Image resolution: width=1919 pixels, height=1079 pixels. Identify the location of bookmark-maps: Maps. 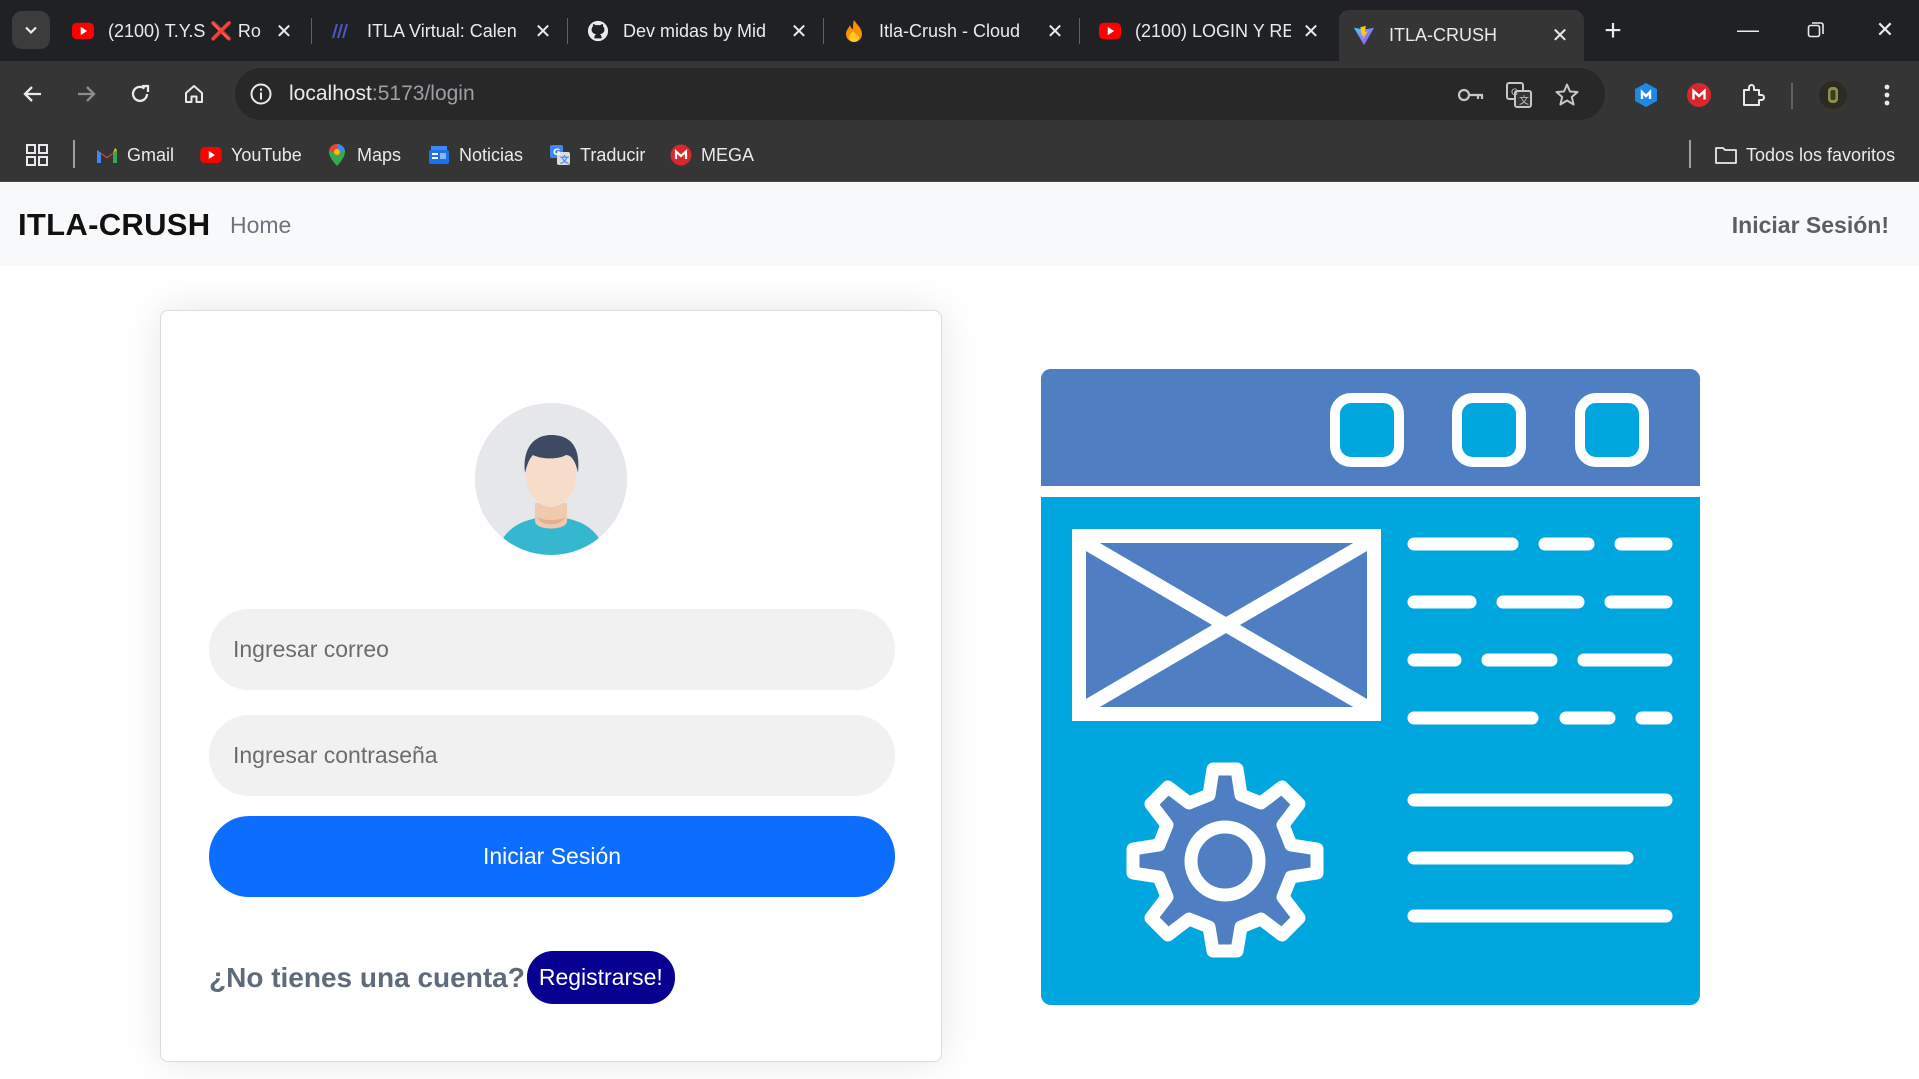
(363, 155).